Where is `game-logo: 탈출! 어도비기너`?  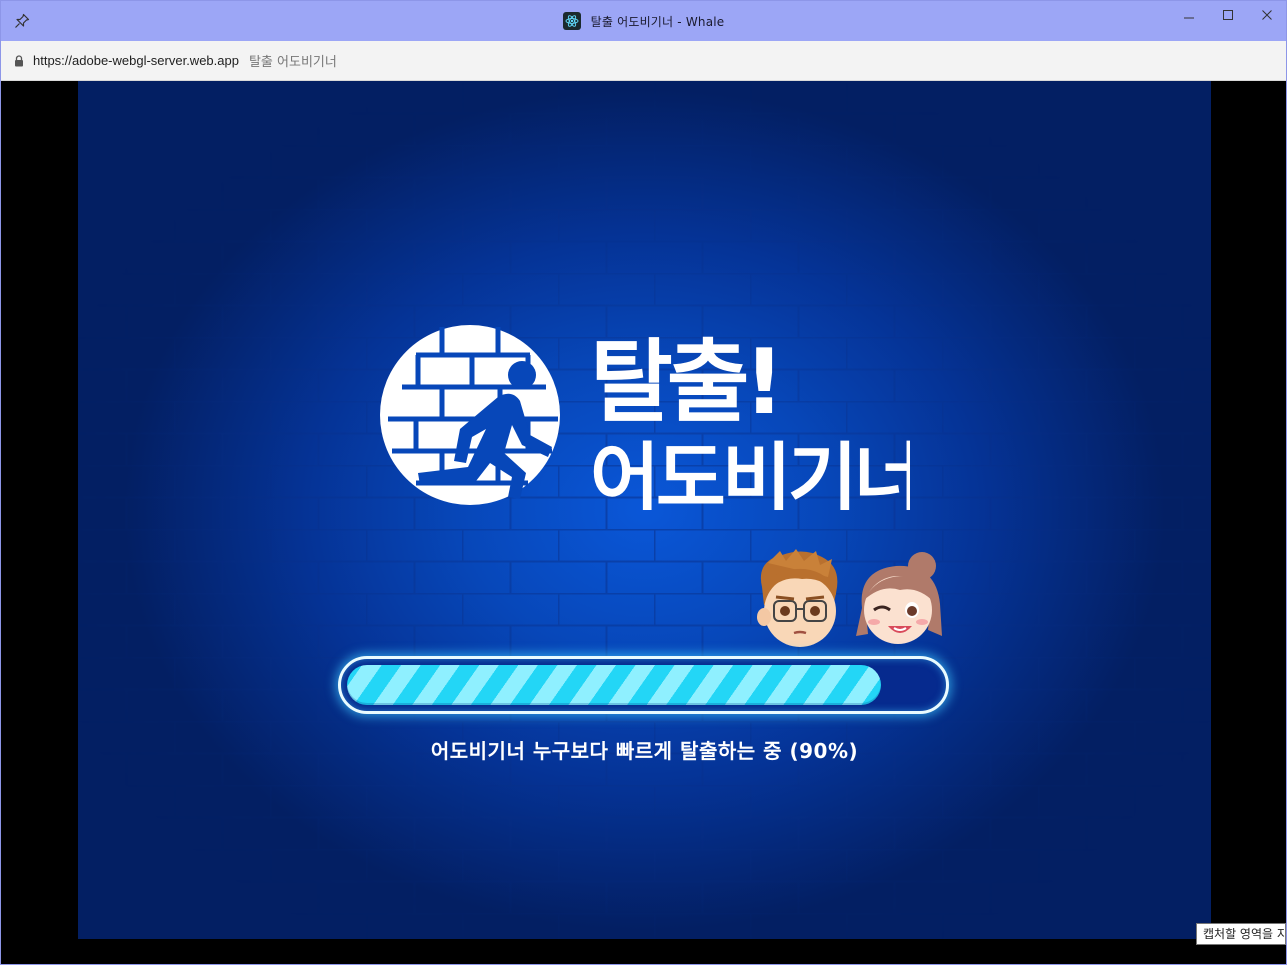 game-logo: 탈출! 어도비기너 is located at coordinates (645, 417).